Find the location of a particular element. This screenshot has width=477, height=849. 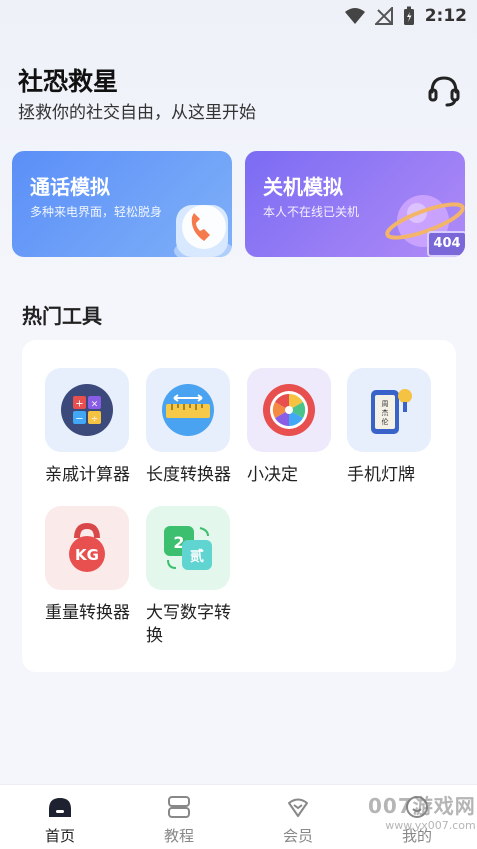

tab-label: 首页 is located at coordinates (59, 836).